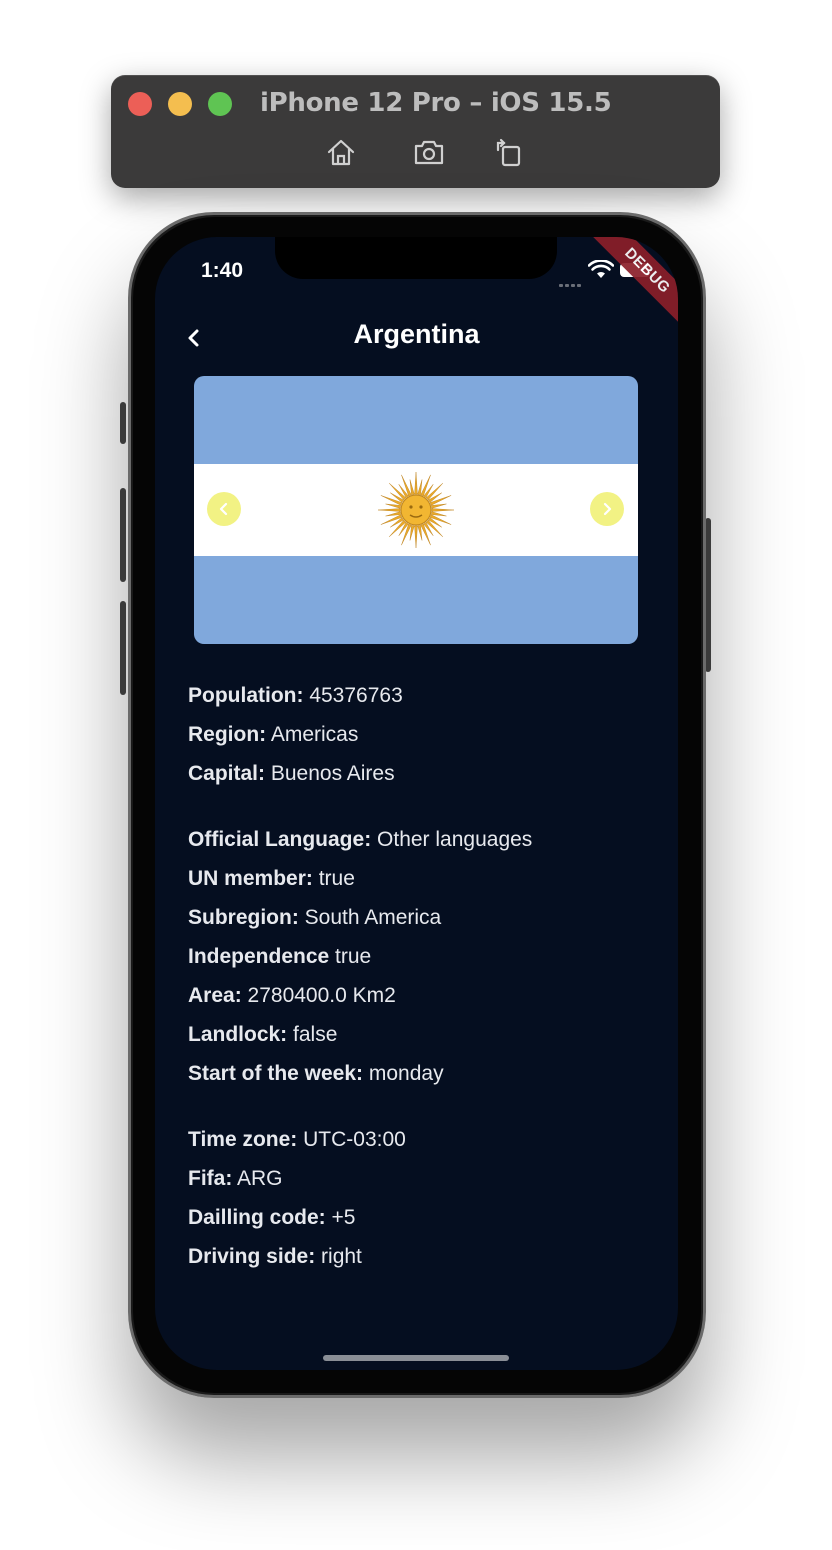 This screenshot has width=832, height=1550. What do you see at coordinates (222, 270) in the screenshot?
I see `status-time: 1:40` at bounding box center [222, 270].